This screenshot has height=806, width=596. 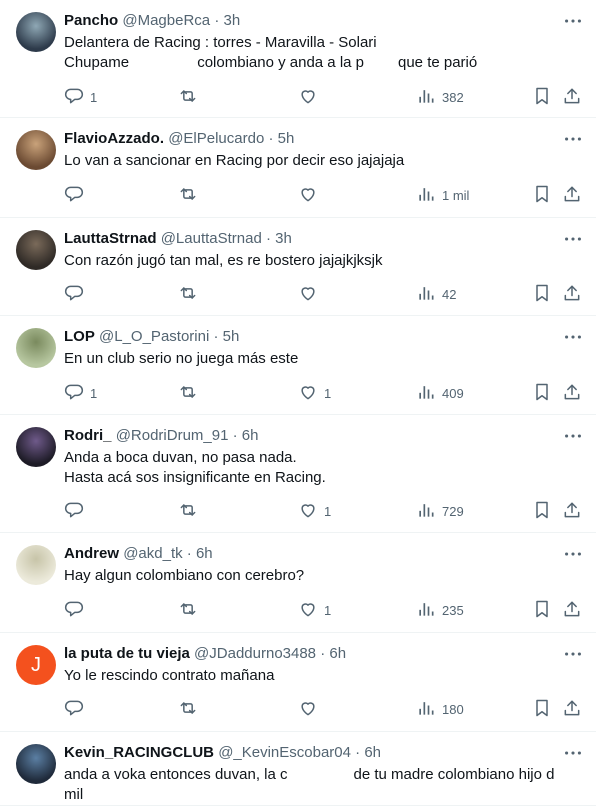 I want to click on username-handle: @L_O_Pastorini, so click(x=154, y=336).